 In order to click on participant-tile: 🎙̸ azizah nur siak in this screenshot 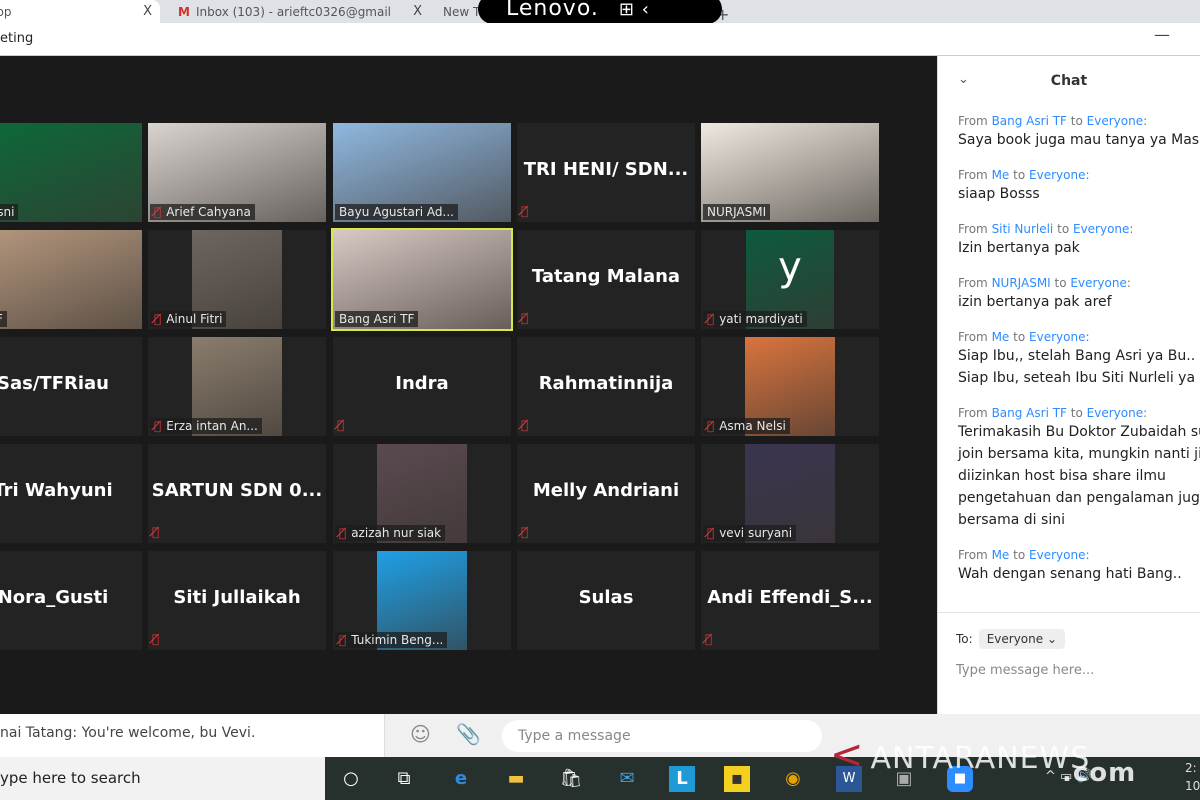, I will do `click(422, 493)`.